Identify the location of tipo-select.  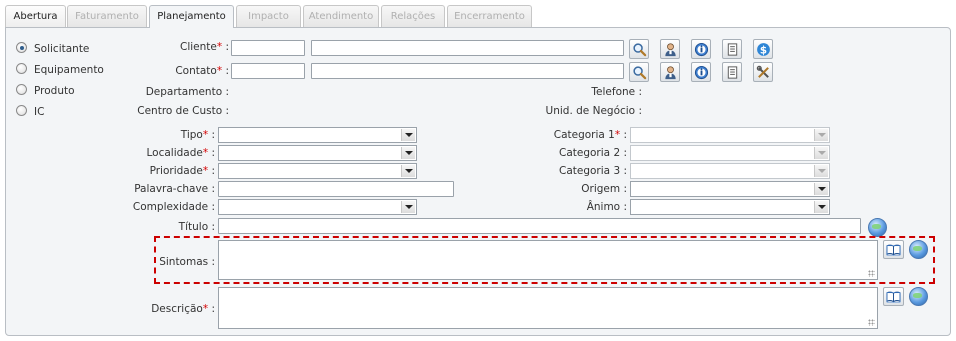
(317, 135).